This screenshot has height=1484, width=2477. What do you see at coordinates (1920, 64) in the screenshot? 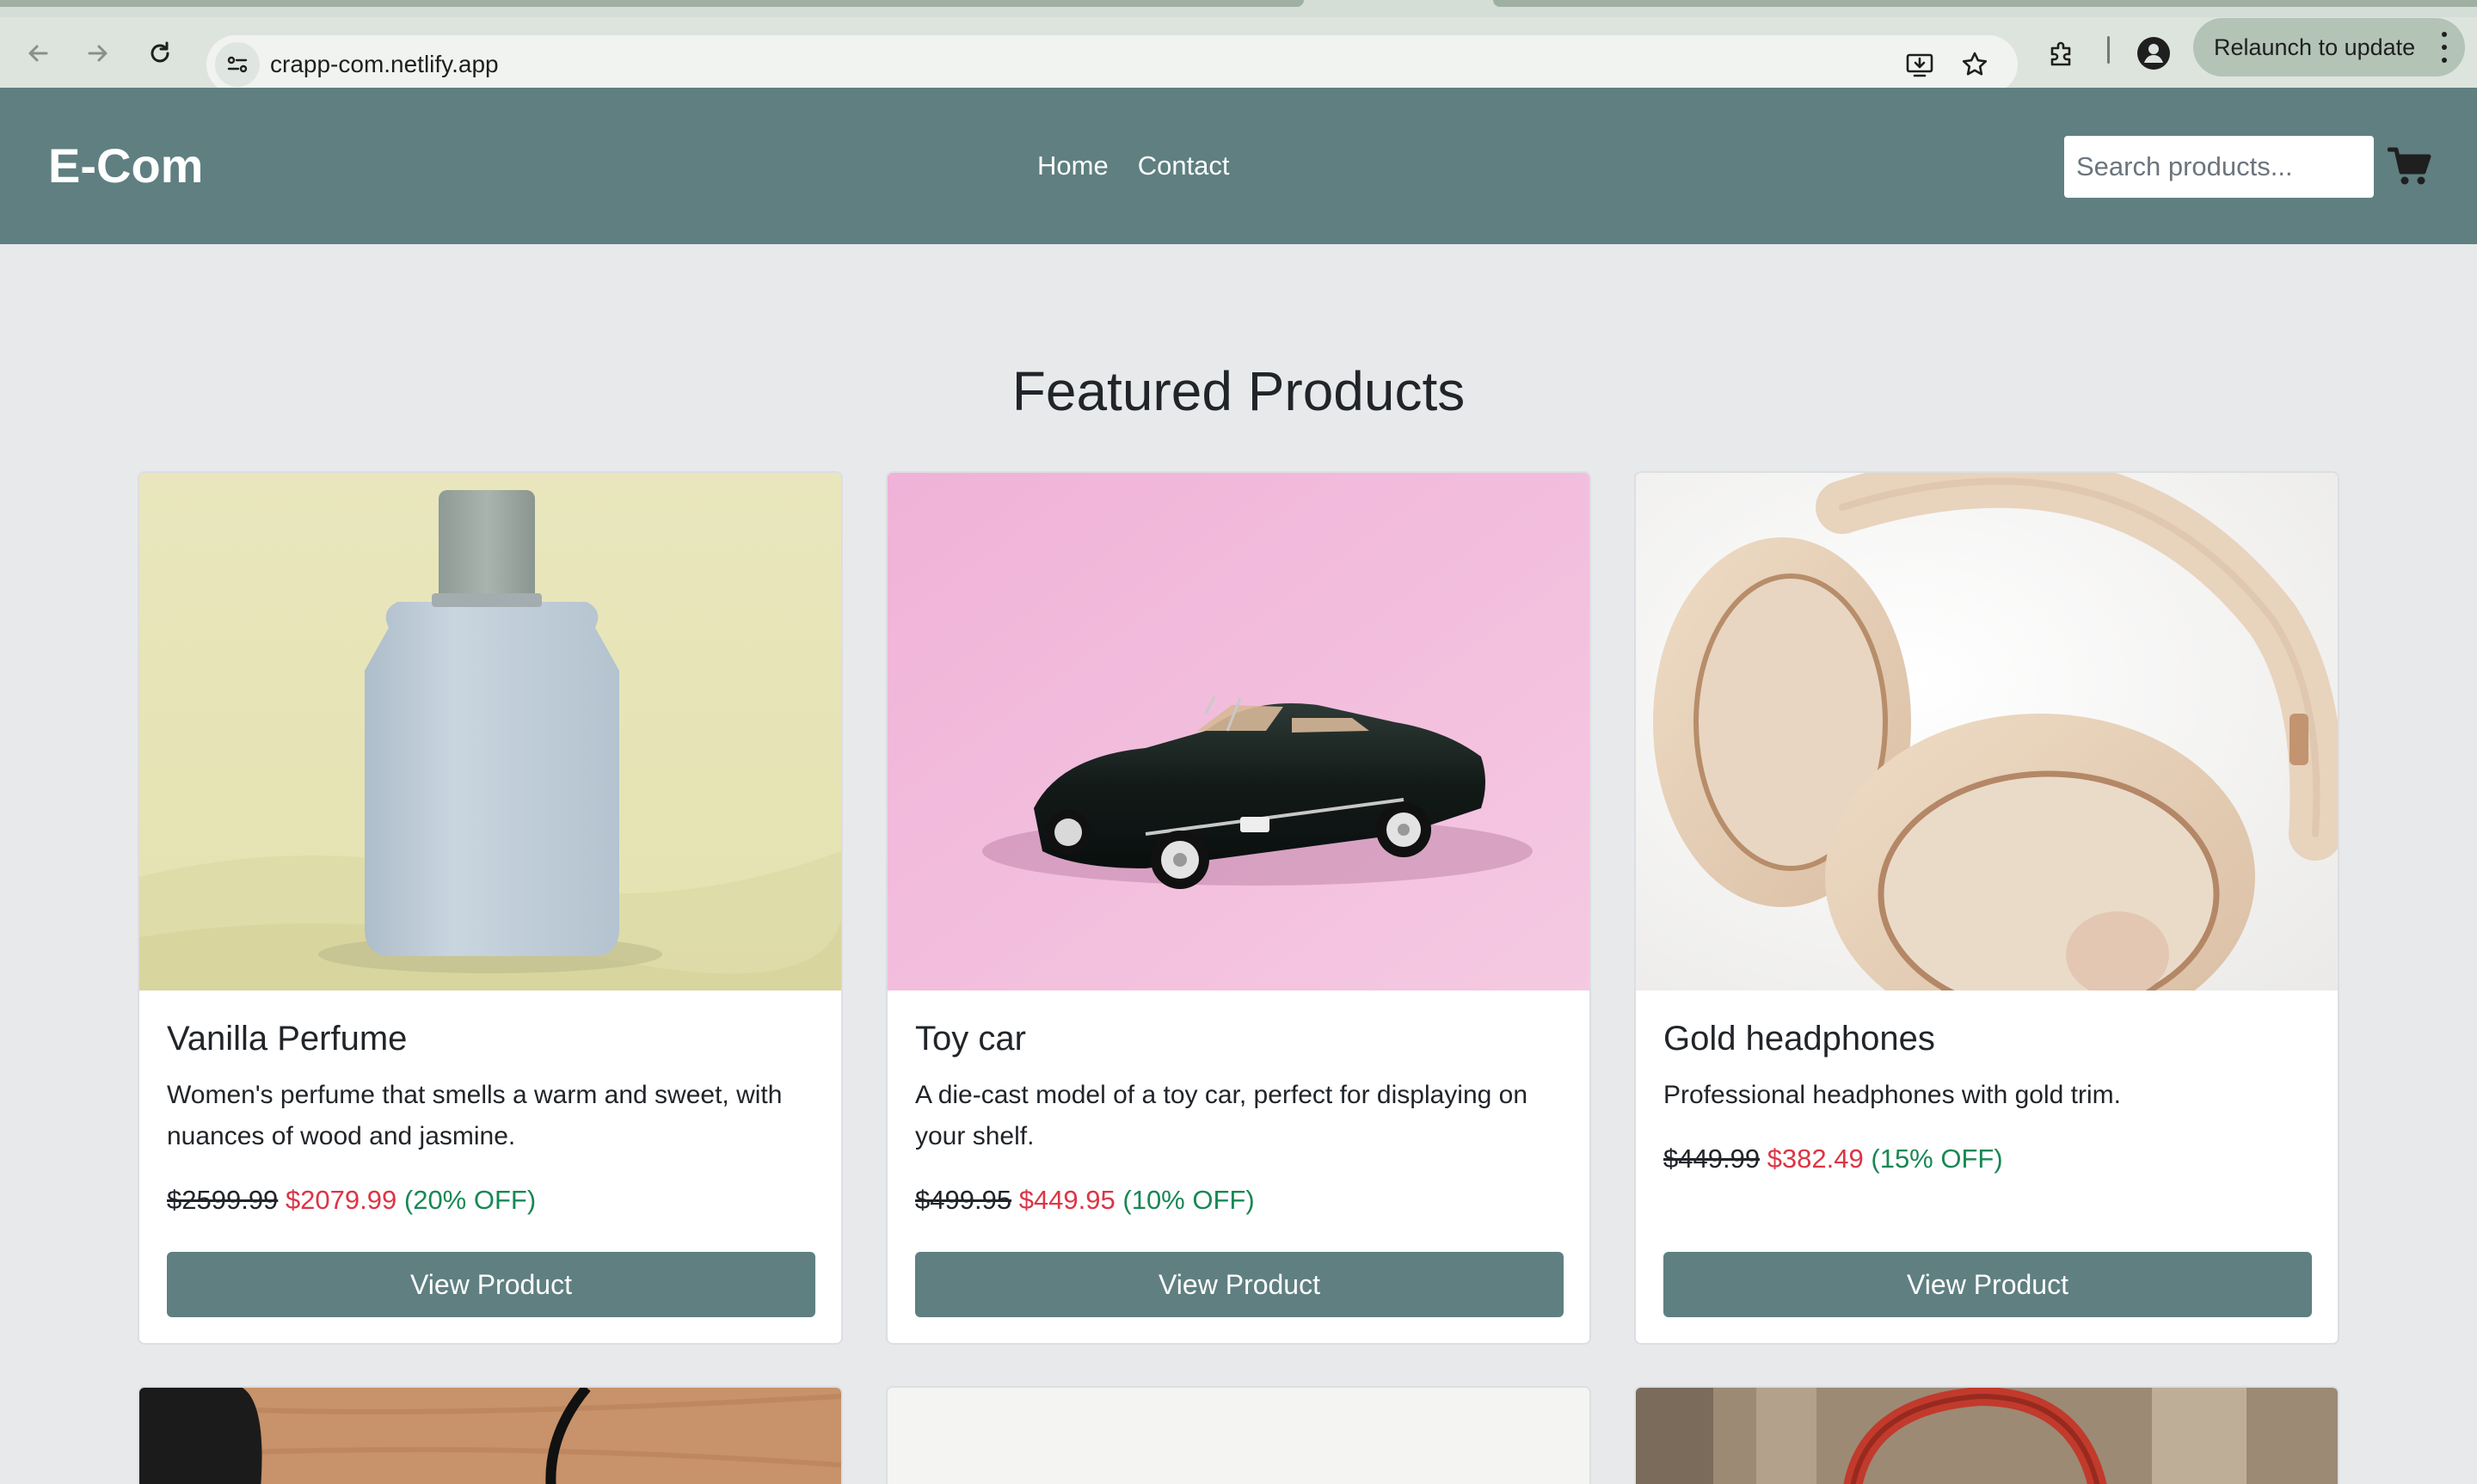
I see `install-app-icon` at bounding box center [1920, 64].